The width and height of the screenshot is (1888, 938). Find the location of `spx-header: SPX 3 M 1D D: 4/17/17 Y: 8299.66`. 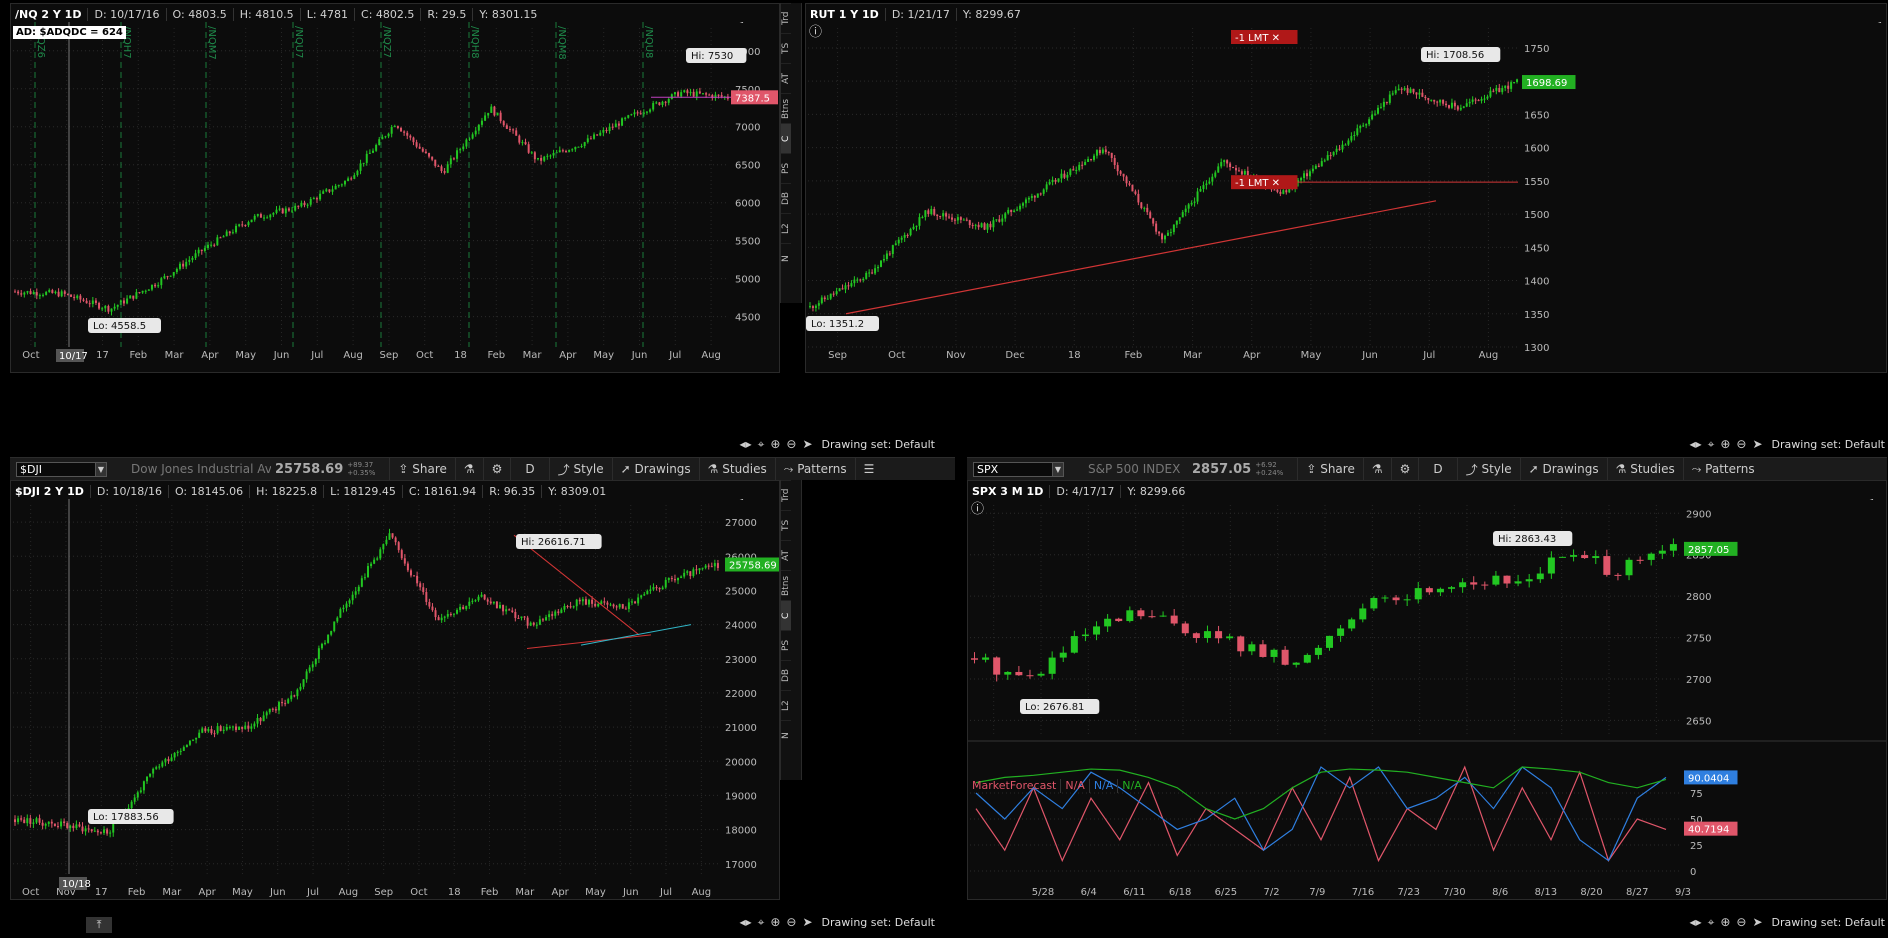

spx-header: SPX 3 M 1D D: 4/17/17 Y: 8299.66 is located at coordinates (1079, 491).